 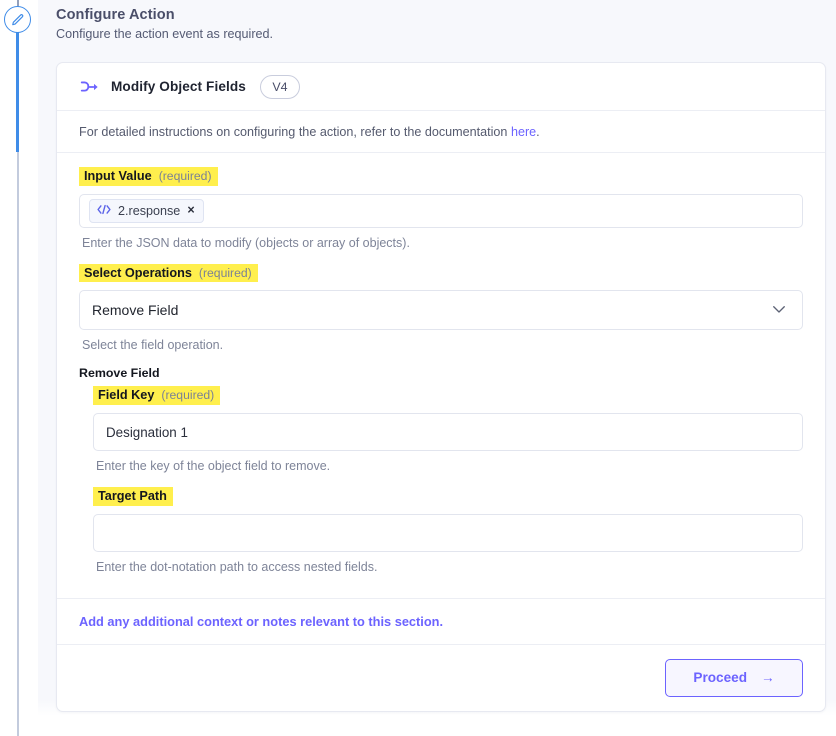 What do you see at coordinates (19, 368) in the screenshot?
I see `timeline-rail` at bounding box center [19, 368].